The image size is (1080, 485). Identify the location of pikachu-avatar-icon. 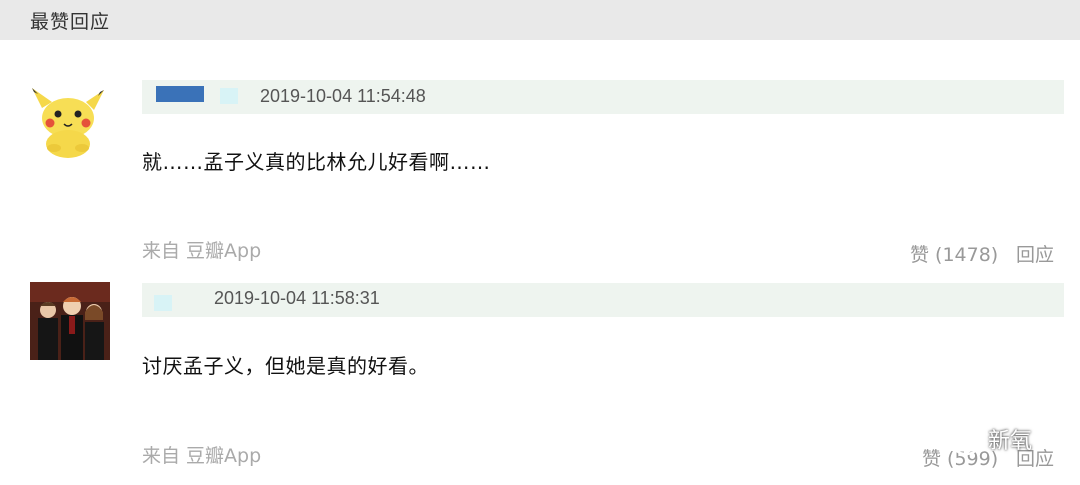
(68, 122).